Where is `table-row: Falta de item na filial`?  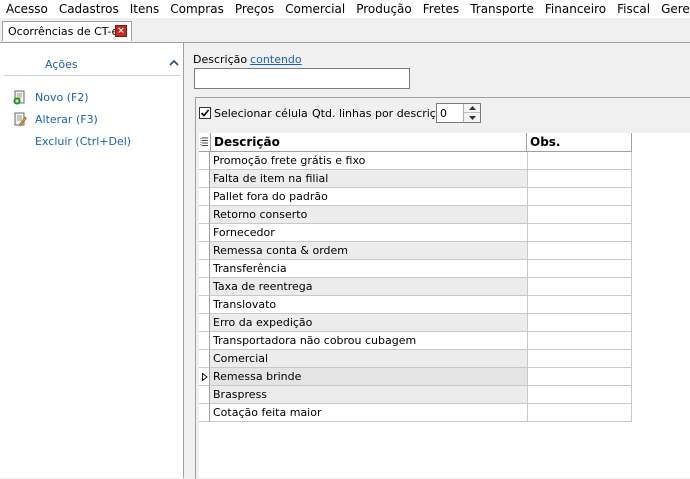 table-row: Falta de item na filial is located at coordinates (415, 179).